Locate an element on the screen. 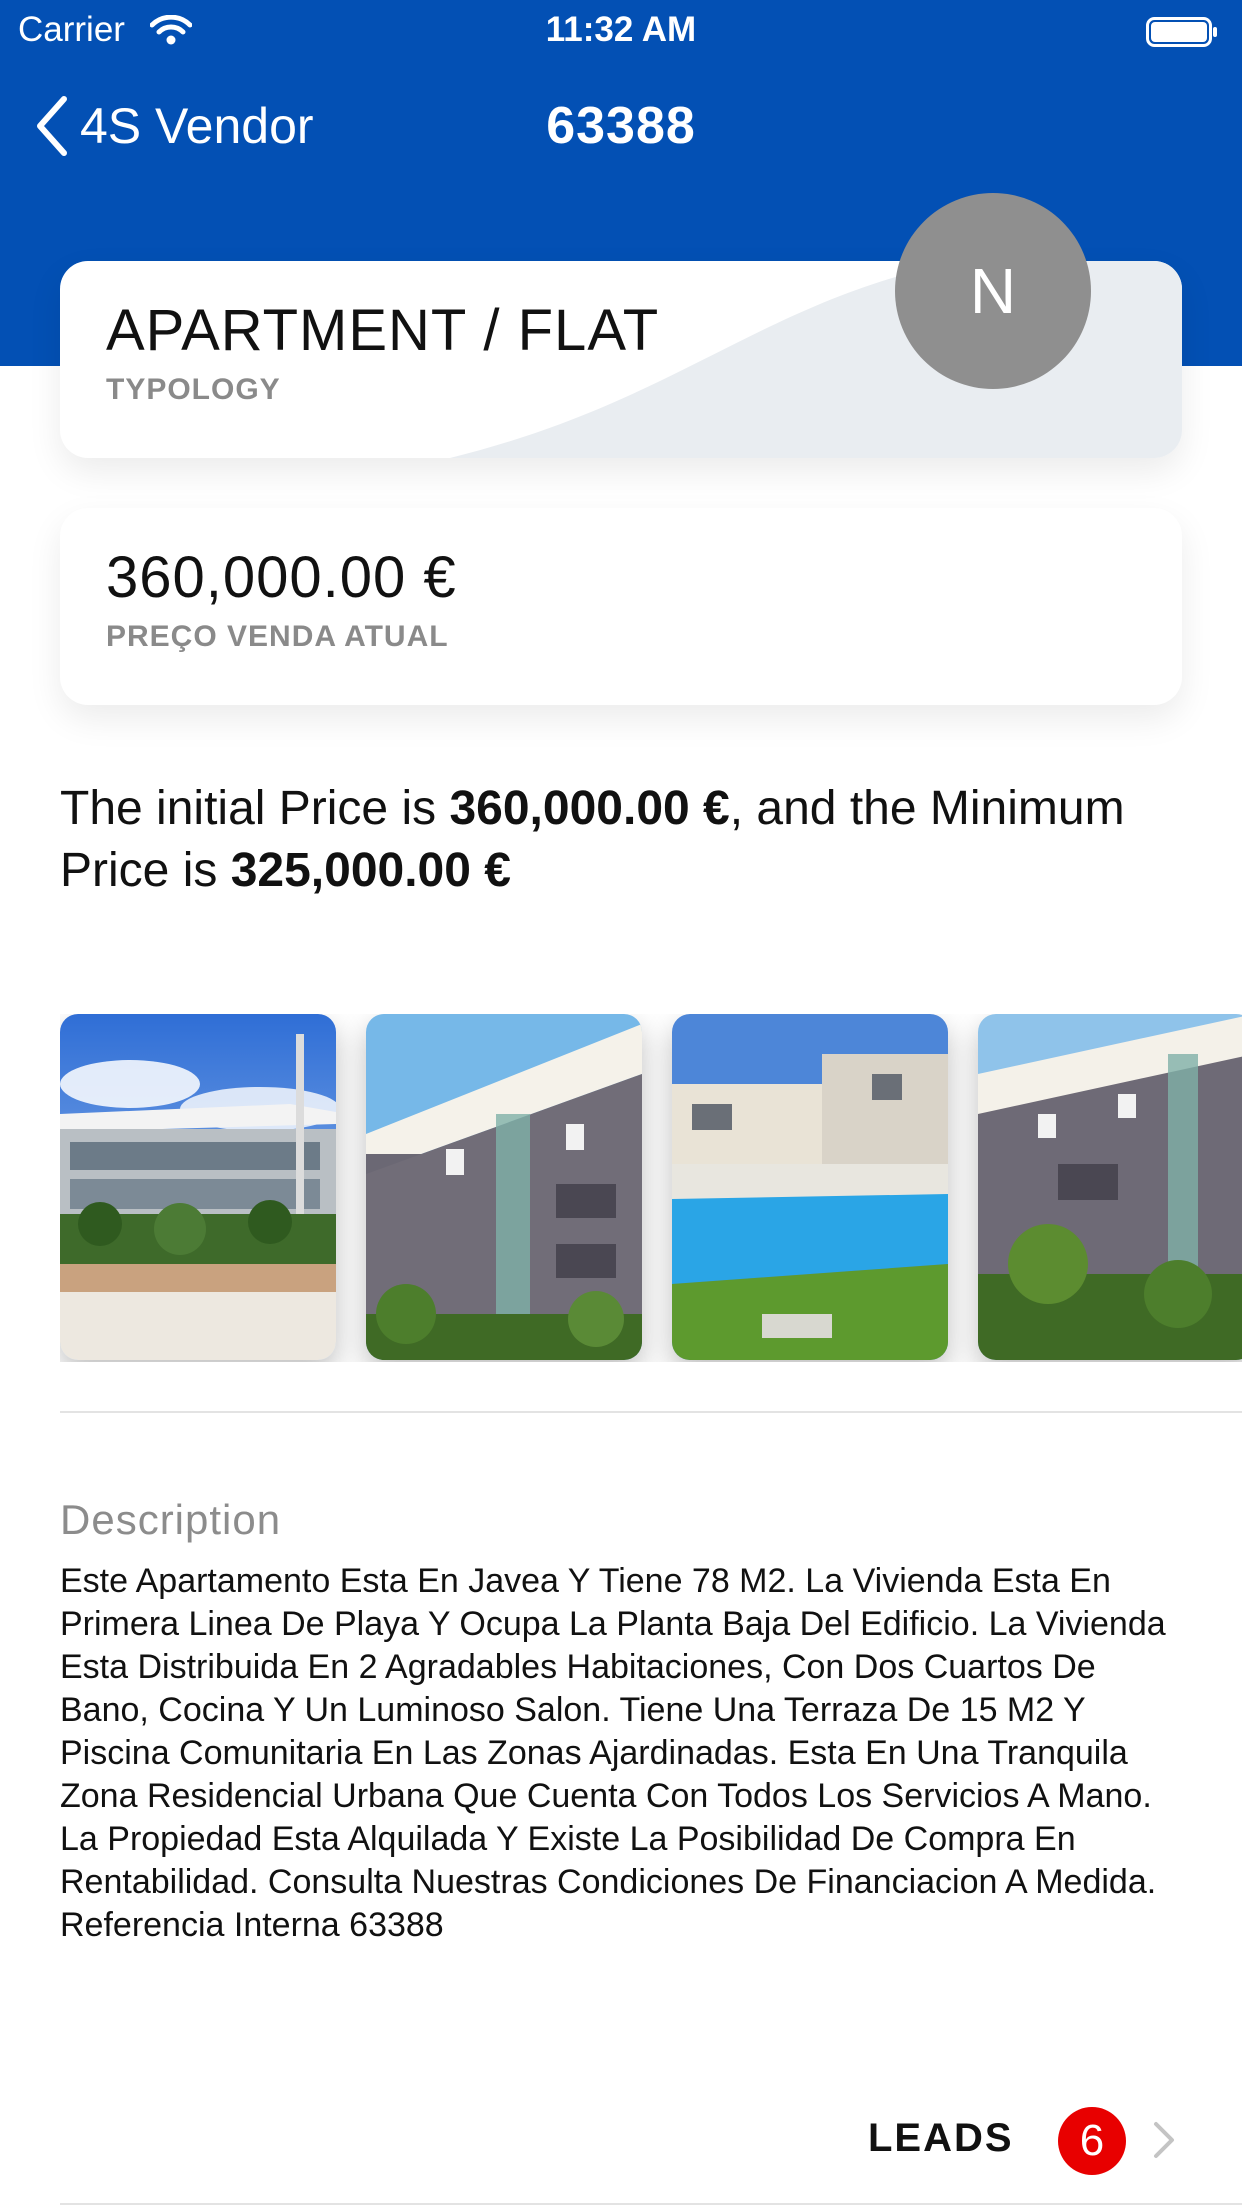 This screenshot has height=2208, width=1242. status-bar: Carrier 11:32 AM is located at coordinates (621, 31).